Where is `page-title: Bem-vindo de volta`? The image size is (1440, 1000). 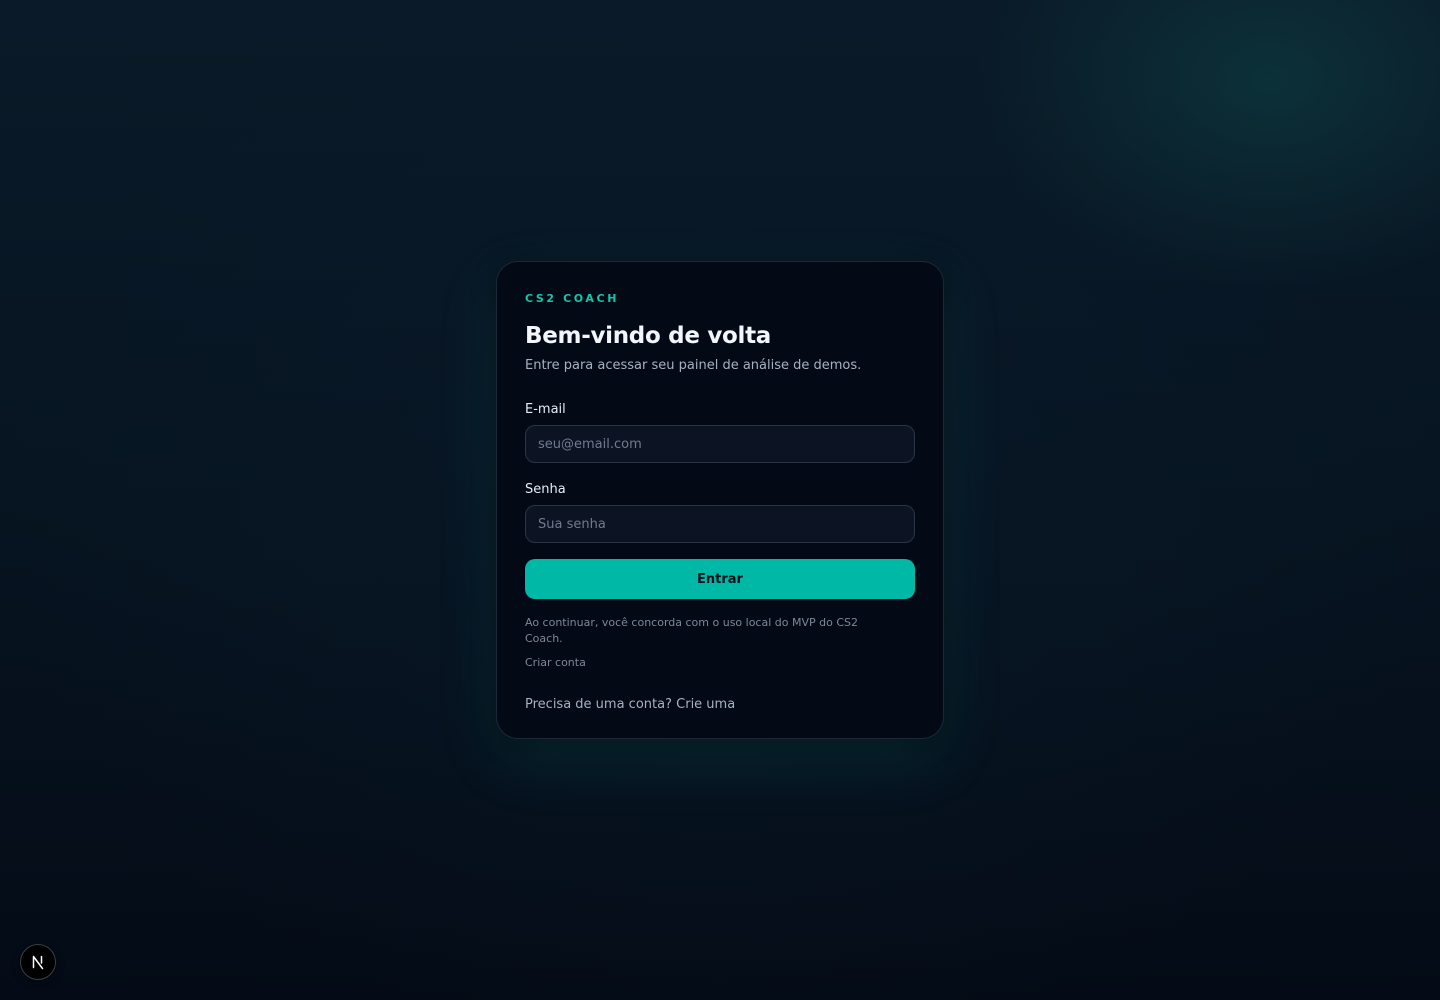
page-title: Bem-vindo de volta is located at coordinates (648, 336).